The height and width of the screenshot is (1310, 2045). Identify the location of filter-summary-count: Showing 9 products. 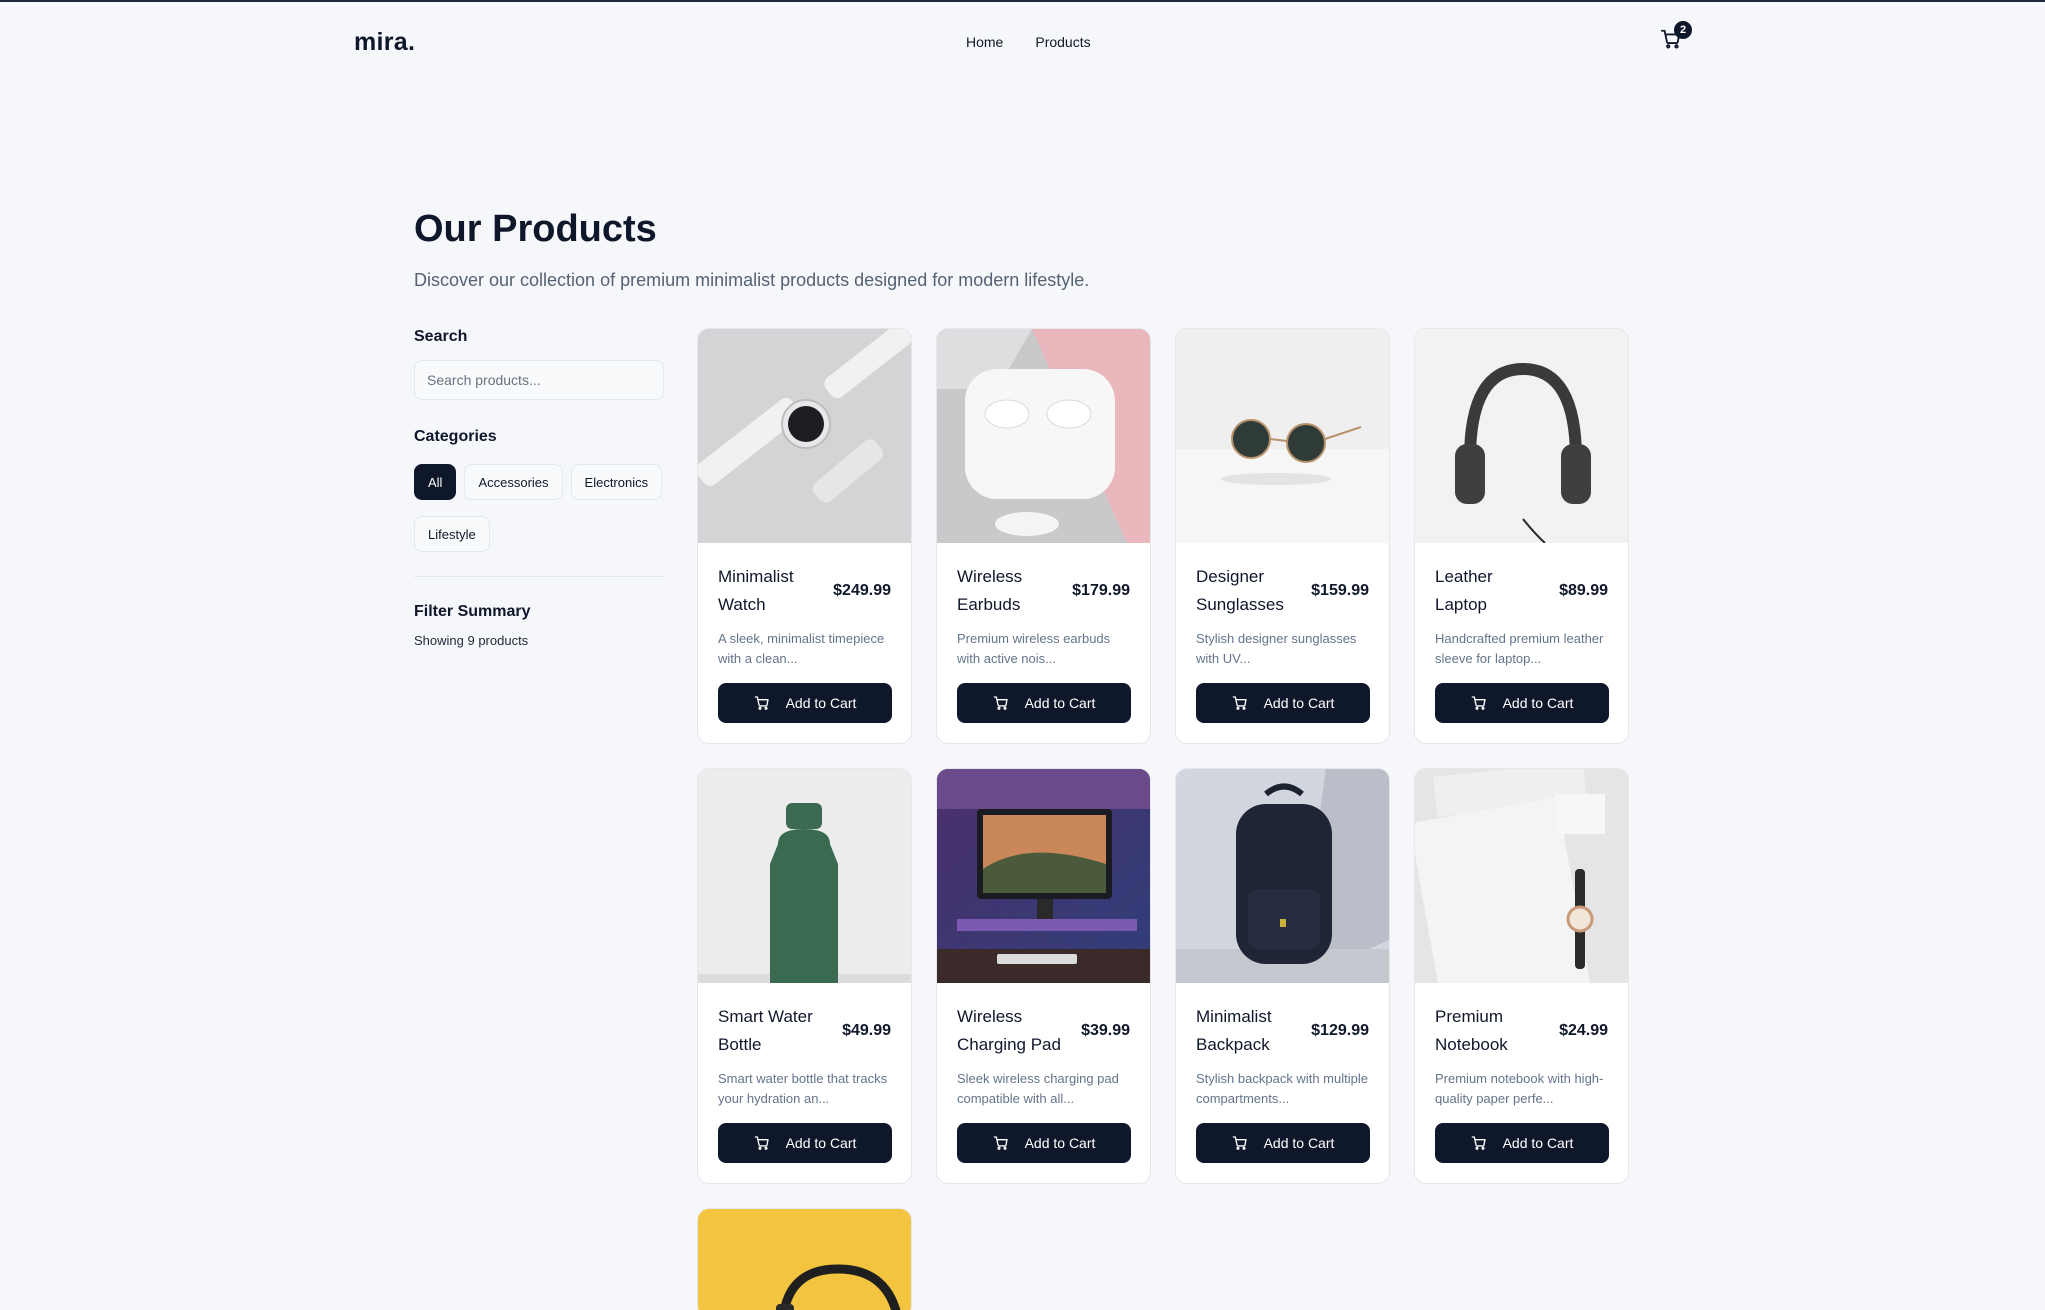
(471, 640).